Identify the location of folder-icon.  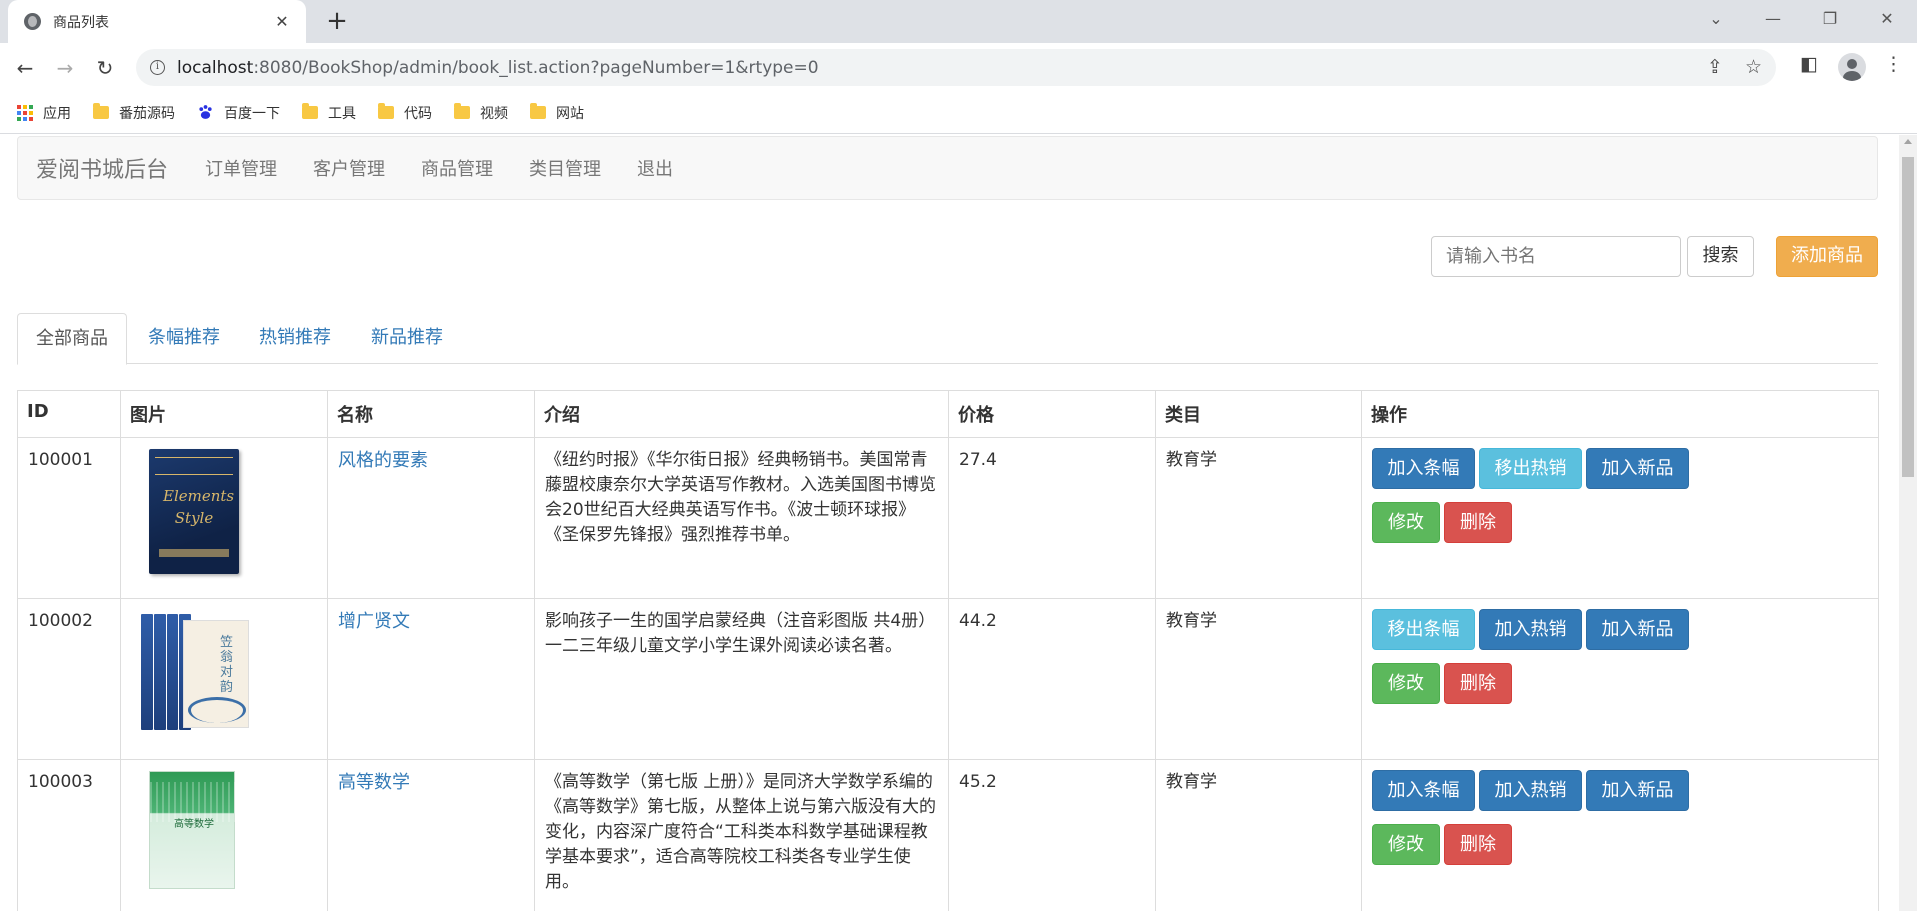
(101, 111).